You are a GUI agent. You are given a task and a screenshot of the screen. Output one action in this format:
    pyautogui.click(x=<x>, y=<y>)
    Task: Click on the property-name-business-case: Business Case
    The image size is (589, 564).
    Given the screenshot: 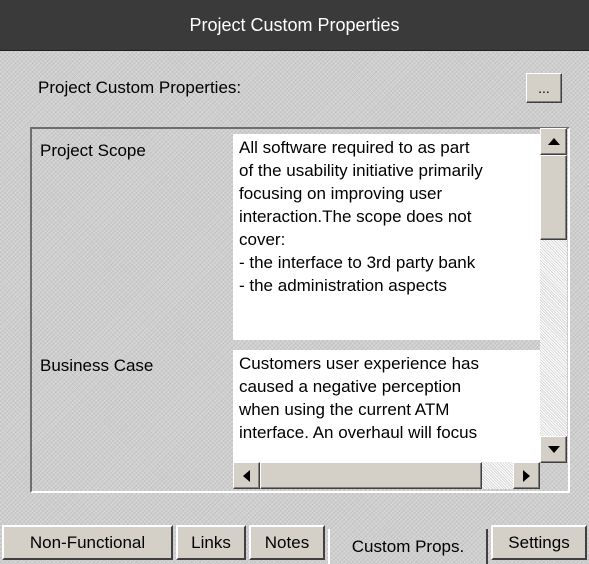 What is the action you would take?
    pyautogui.click(x=97, y=365)
    